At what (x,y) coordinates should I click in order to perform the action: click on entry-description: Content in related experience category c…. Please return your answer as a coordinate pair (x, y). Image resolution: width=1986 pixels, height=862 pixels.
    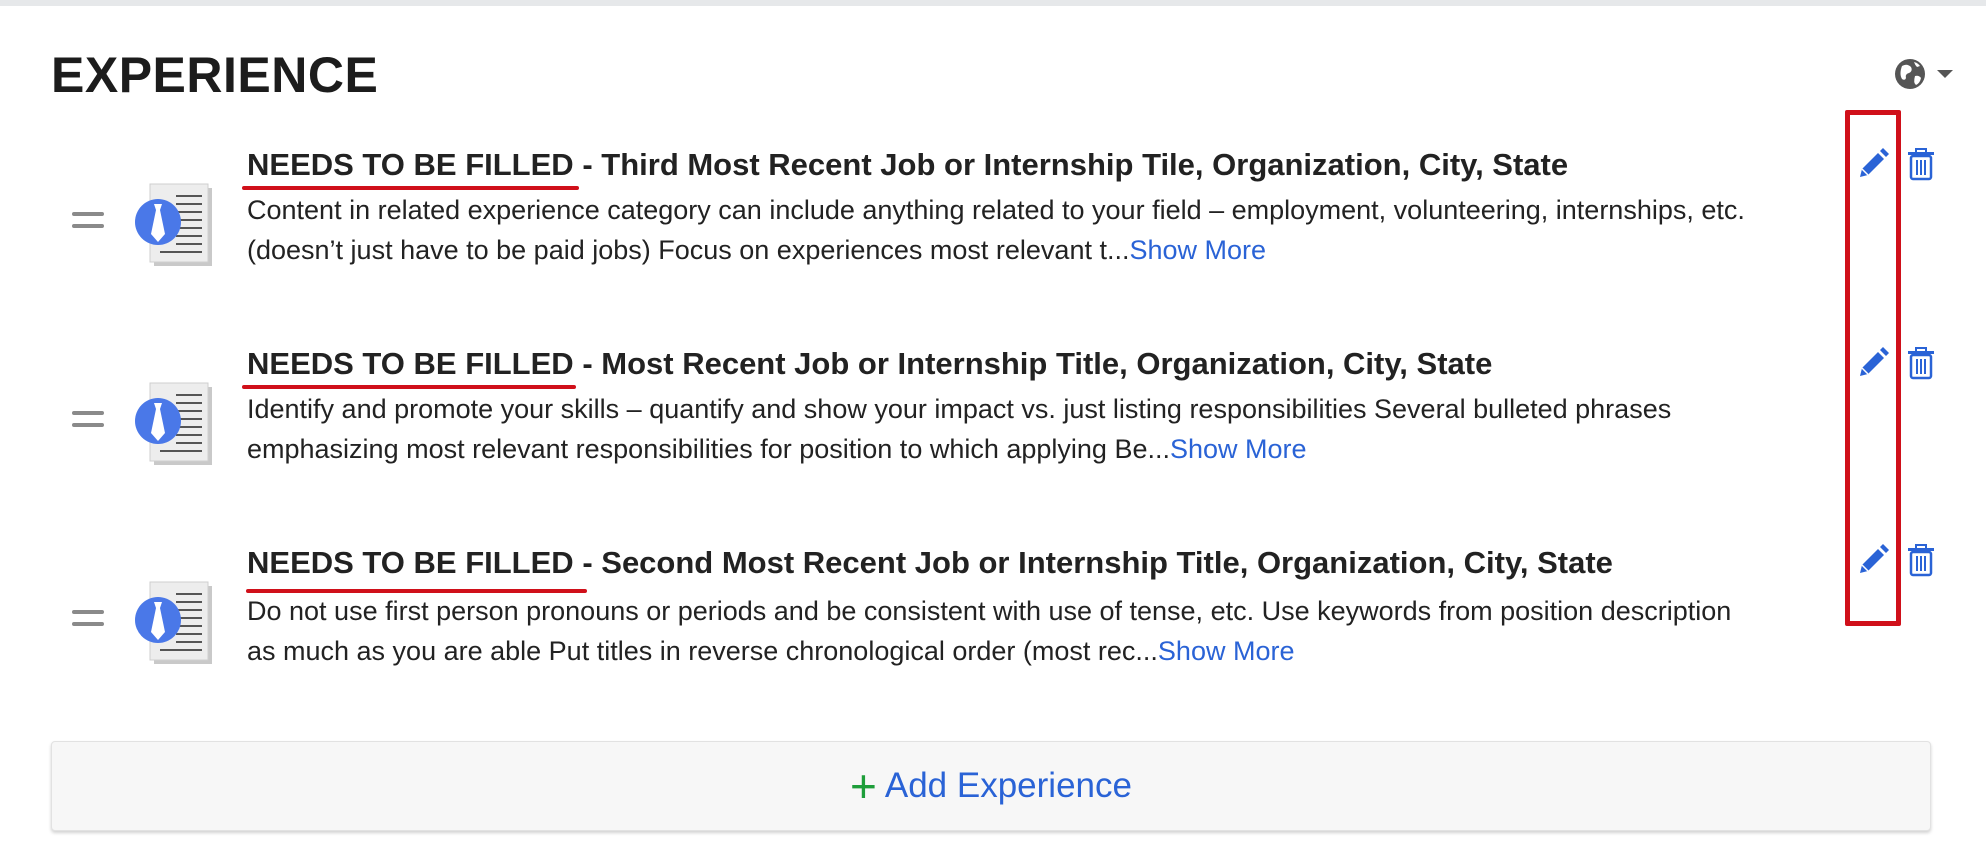
    Looking at the image, I should click on (997, 230).